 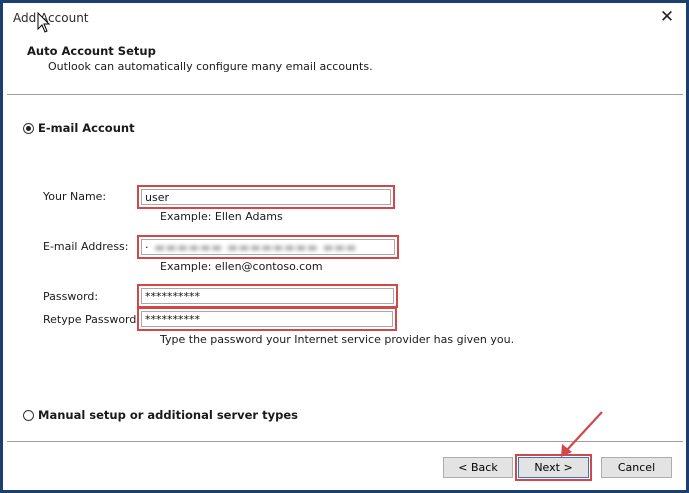 What do you see at coordinates (91, 51) in the screenshot?
I see `page-title: Auto Account Setup` at bounding box center [91, 51].